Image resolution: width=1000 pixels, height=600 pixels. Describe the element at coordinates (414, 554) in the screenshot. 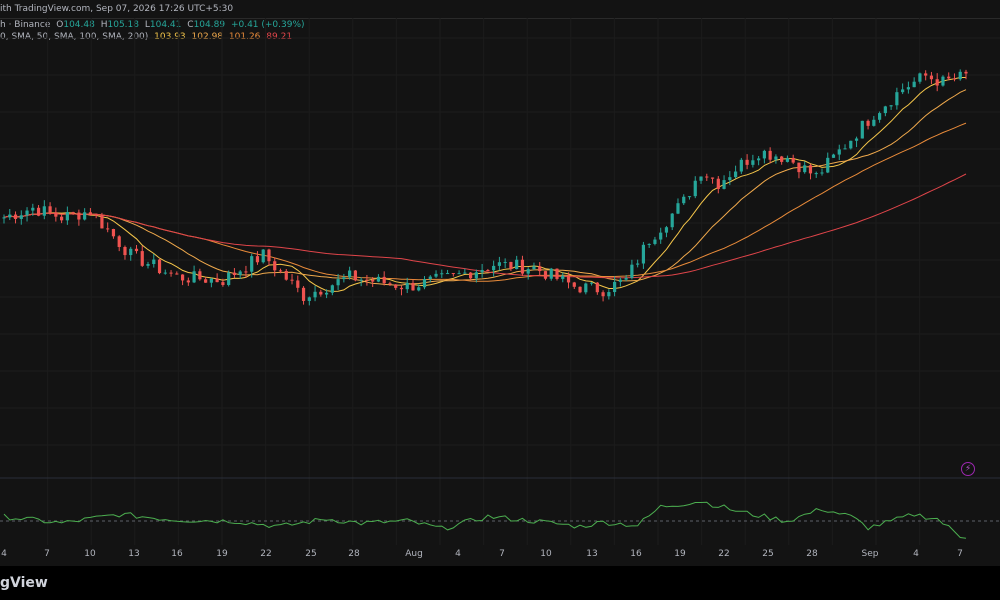

I see `time-tick: Aug` at that location.